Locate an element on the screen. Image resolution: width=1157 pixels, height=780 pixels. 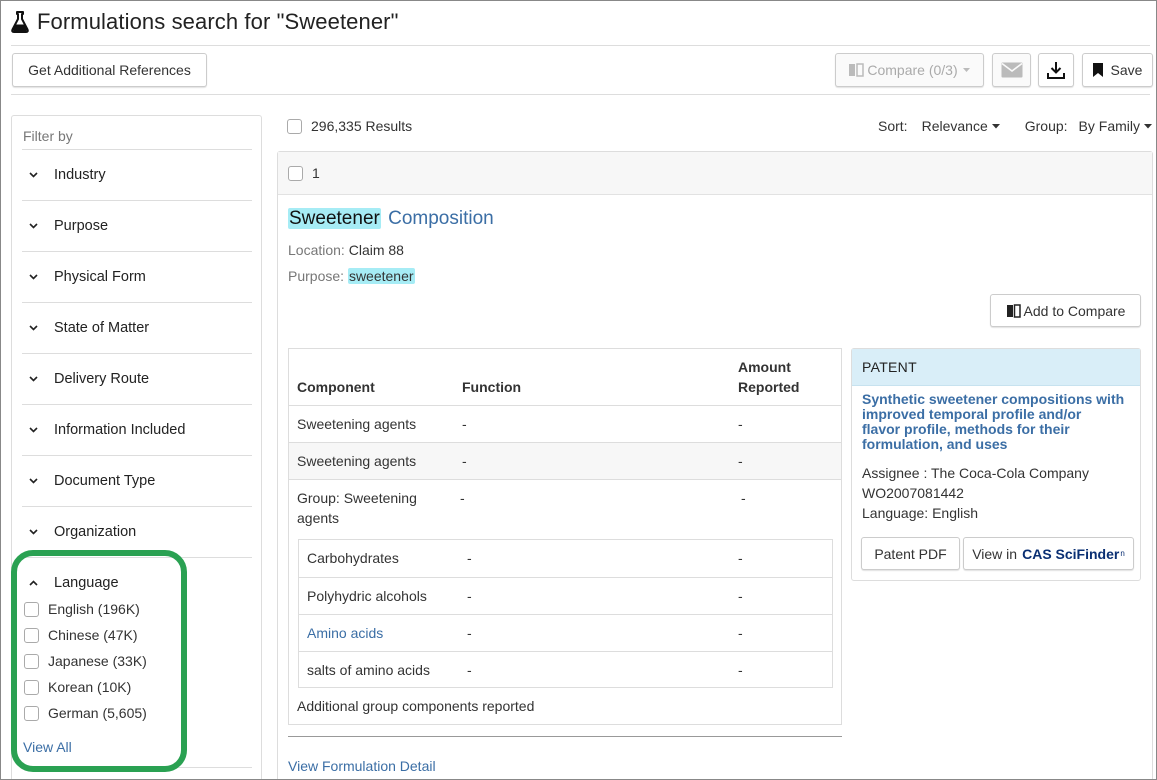
patent-title-line: improved temporal profile and/or is located at coordinates (972, 414).